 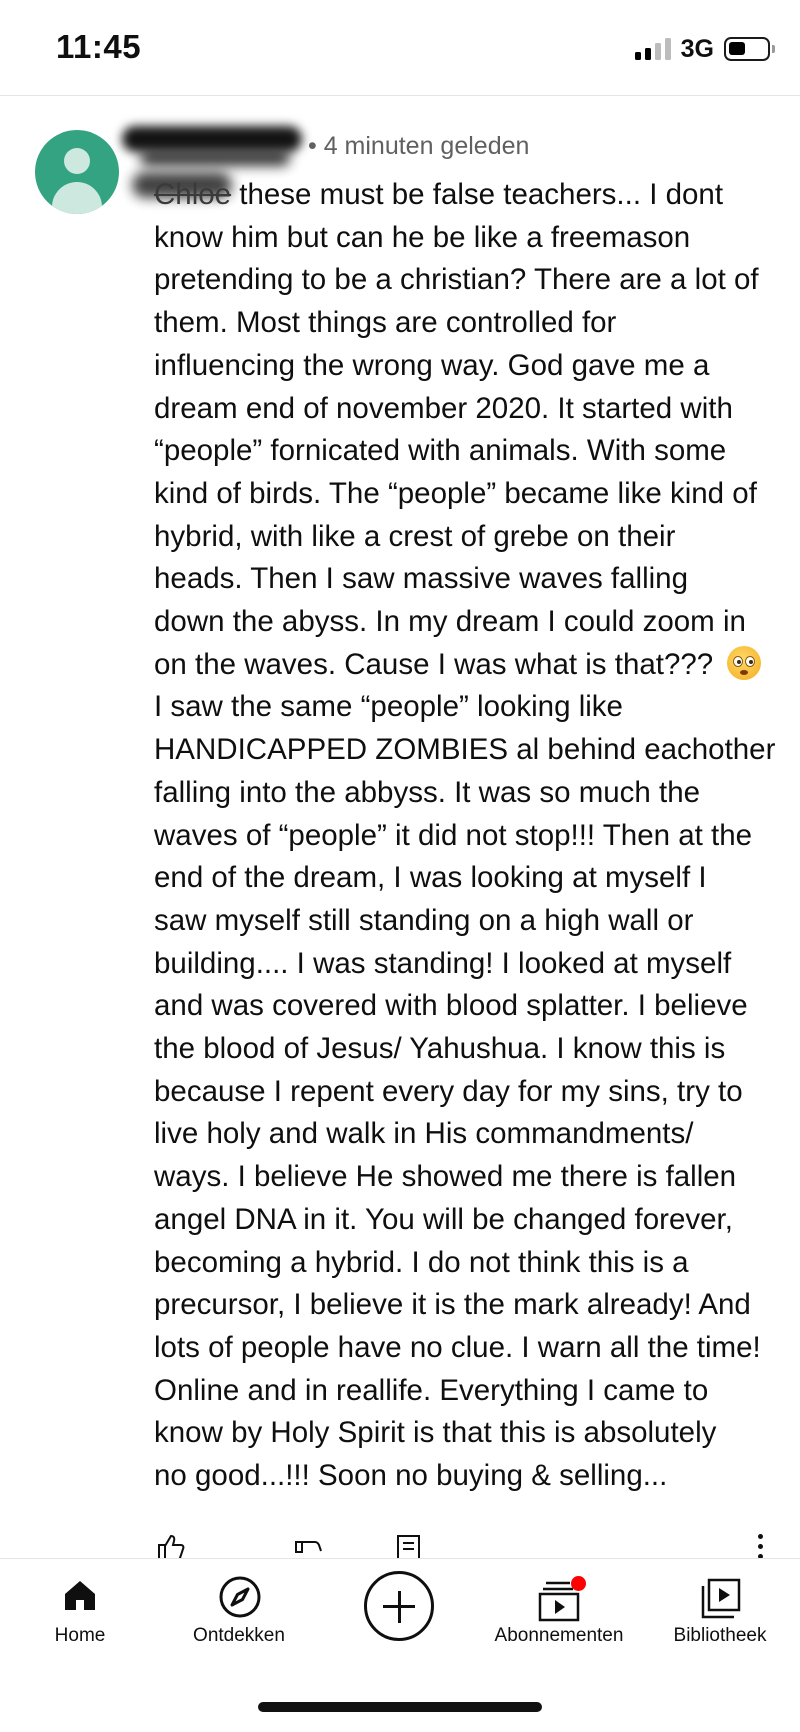 I want to click on comment-line: influencing the wrong way. God gave me a, so click(x=432, y=365).